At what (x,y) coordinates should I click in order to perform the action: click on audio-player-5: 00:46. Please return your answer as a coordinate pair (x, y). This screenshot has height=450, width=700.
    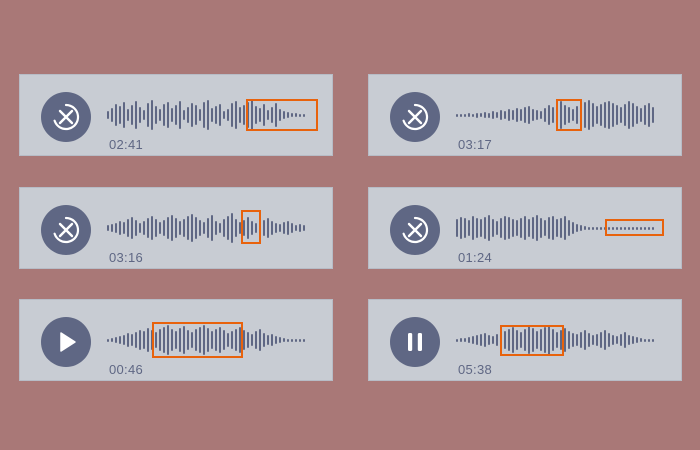
    Looking at the image, I should click on (176, 340).